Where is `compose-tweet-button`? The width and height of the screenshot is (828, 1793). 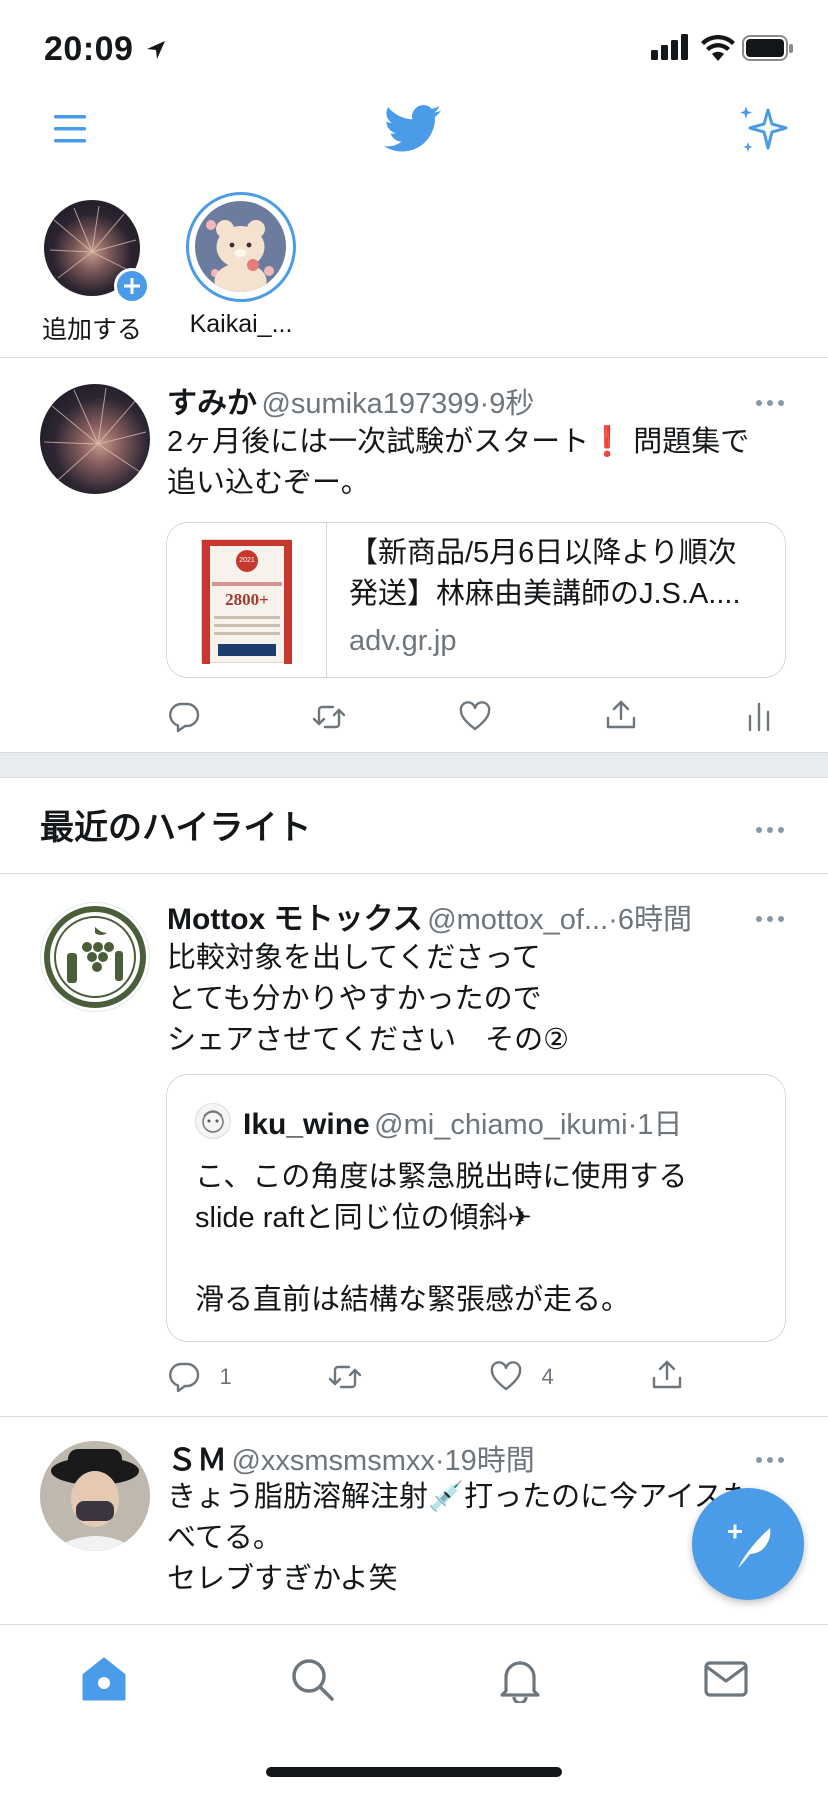 compose-tweet-button is located at coordinates (748, 1544).